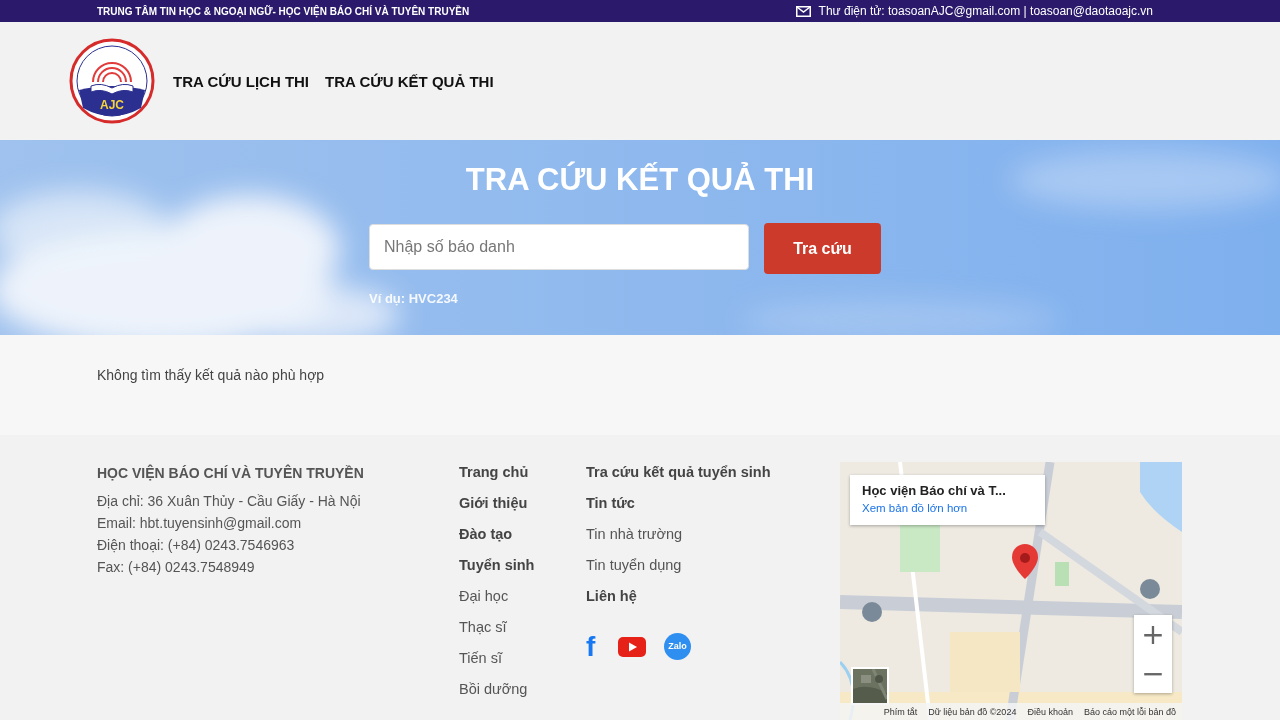 The height and width of the screenshot is (720, 1280). Describe the element at coordinates (497, 565) in the screenshot. I see `footer-link: Tuyển sinh` at that location.